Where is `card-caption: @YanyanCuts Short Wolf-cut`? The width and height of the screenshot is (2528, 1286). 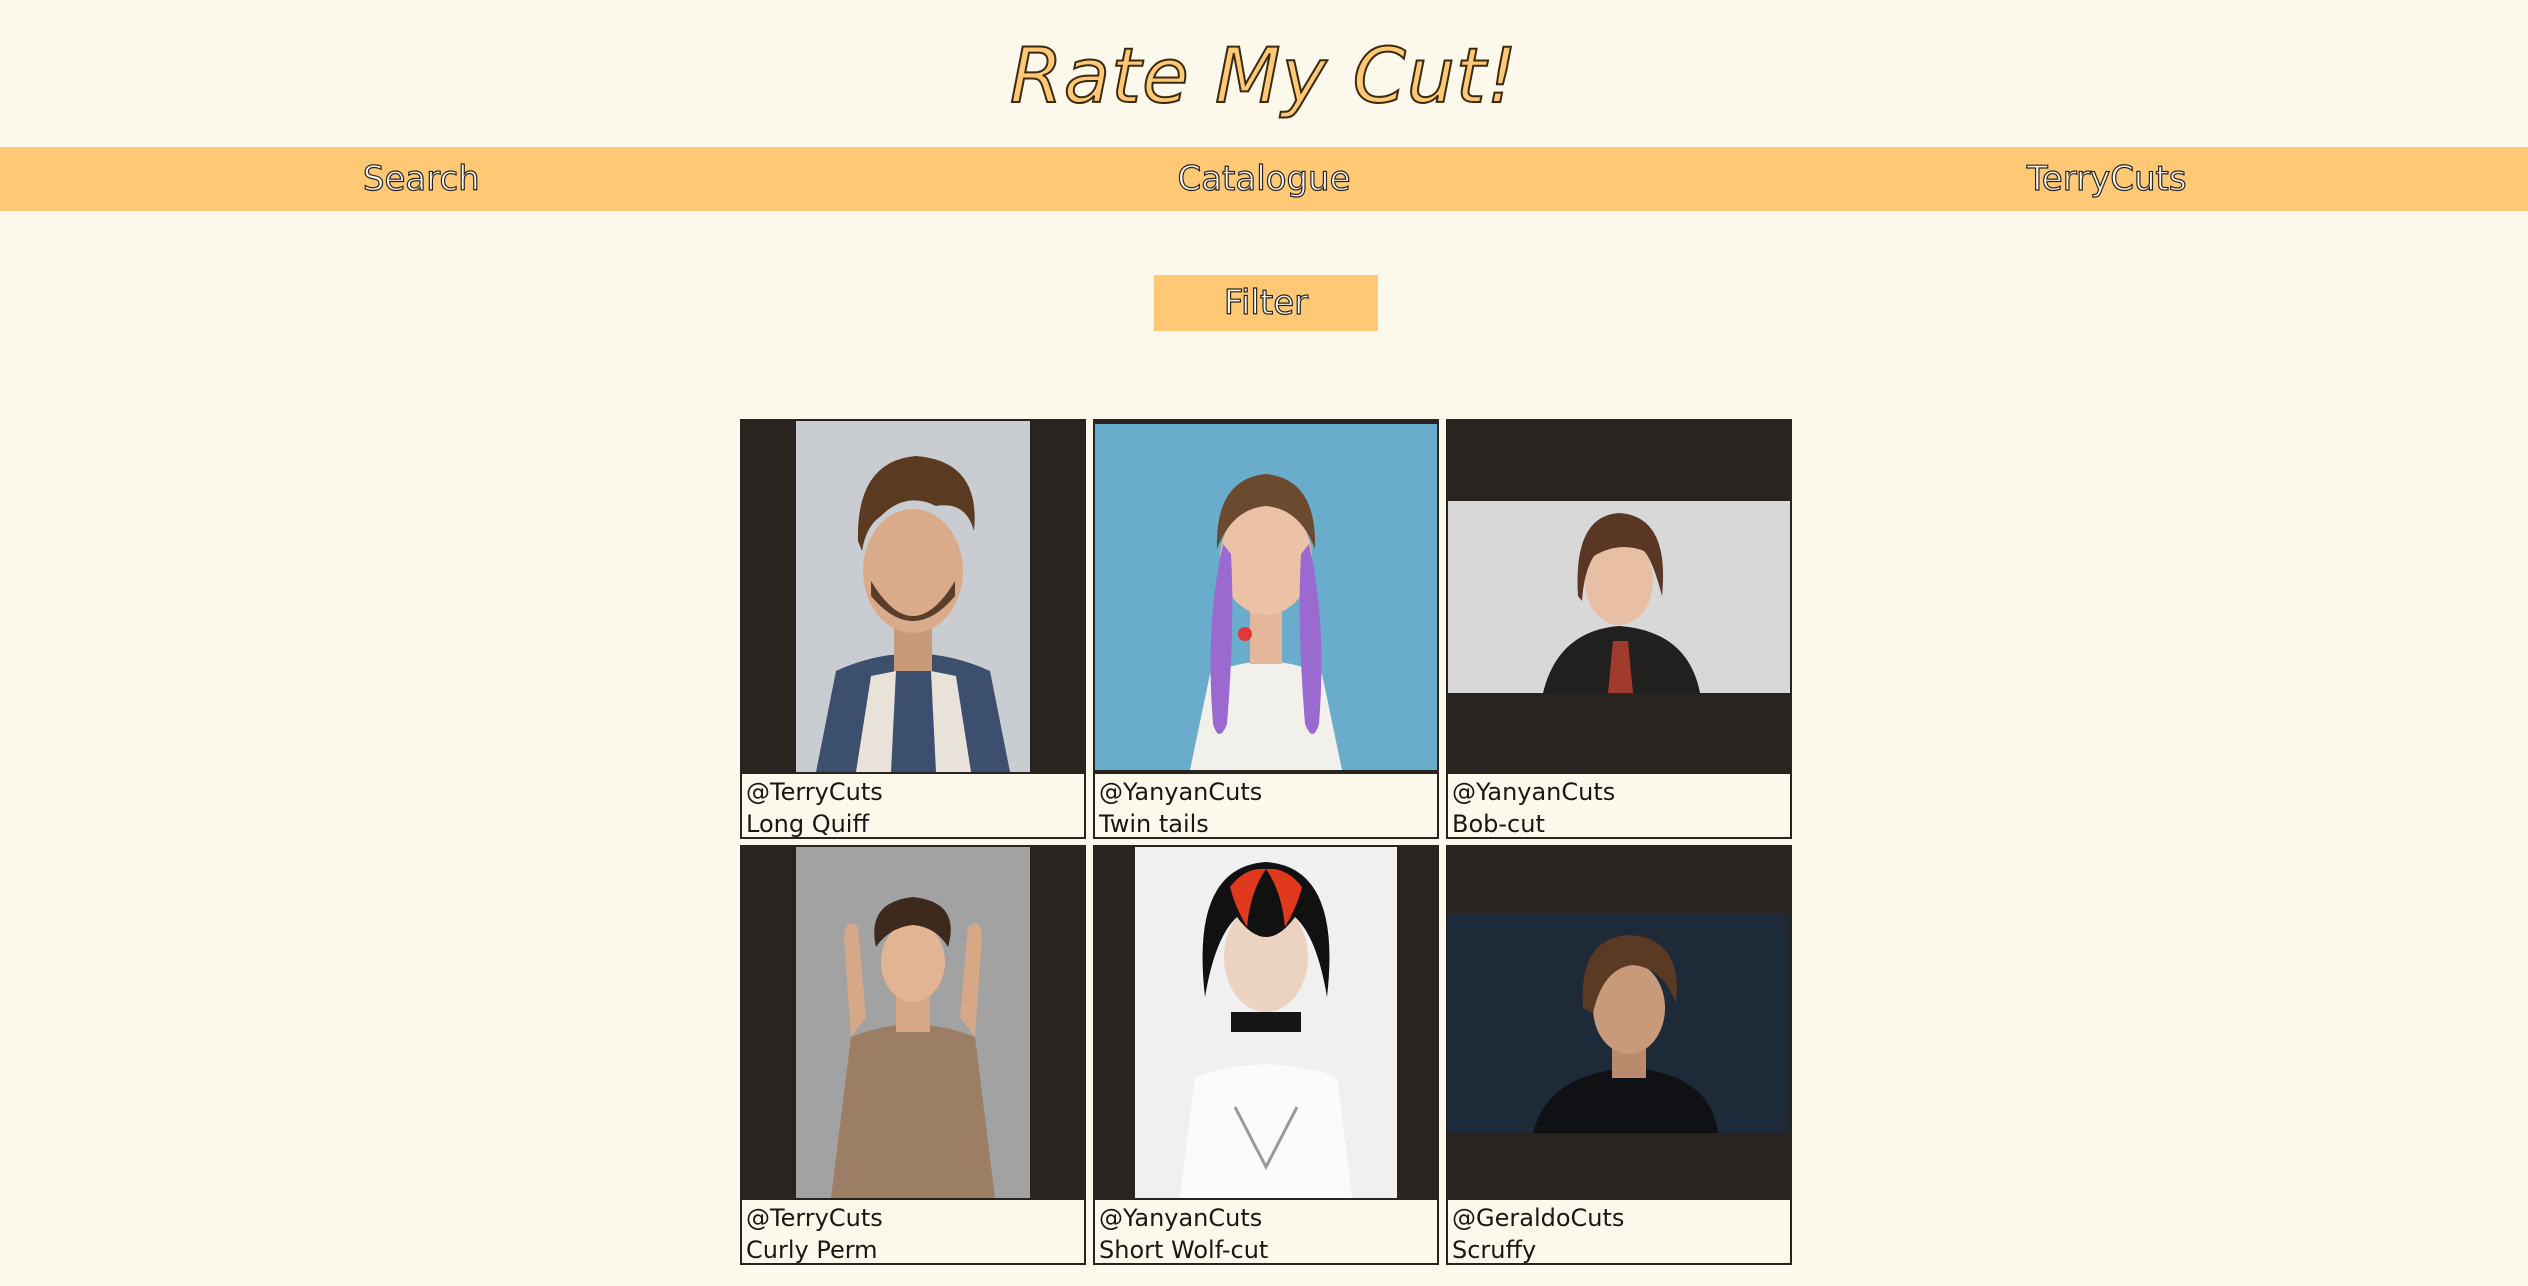 card-caption: @YanyanCuts Short Wolf-cut is located at coordinates (1266, 1232).